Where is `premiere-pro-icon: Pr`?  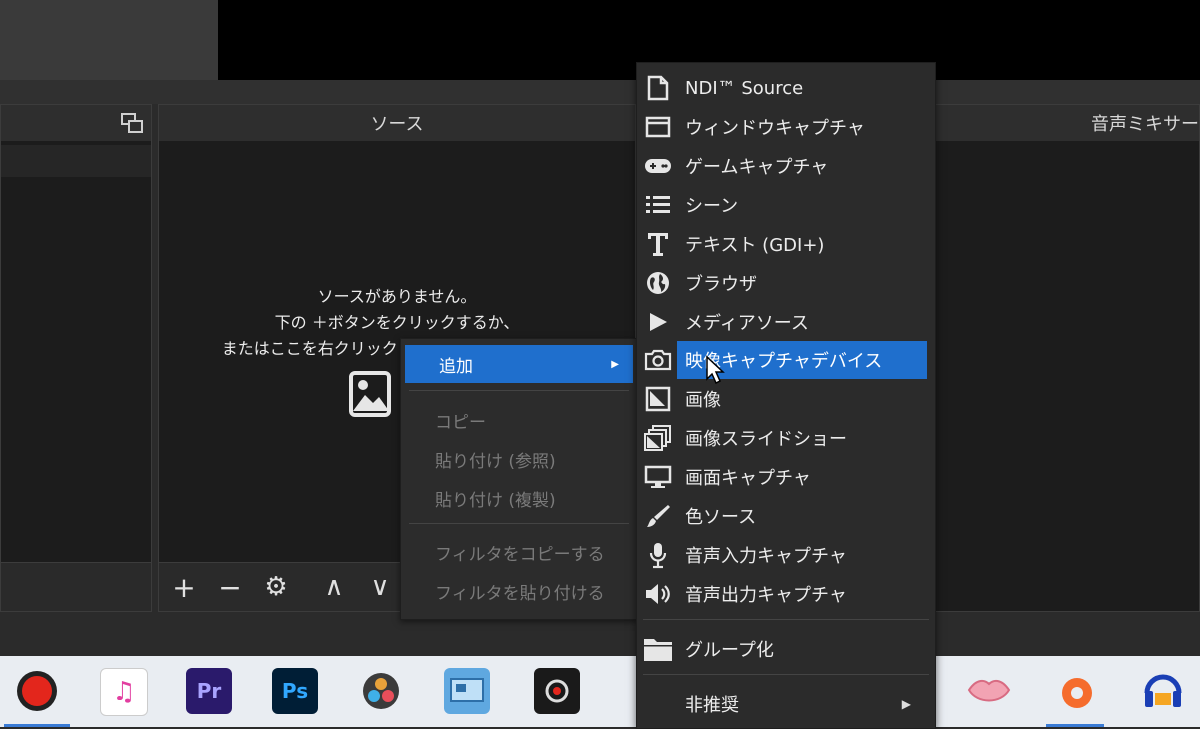
premiere-pro-icon: Pr is located at coordinates (209, 691).